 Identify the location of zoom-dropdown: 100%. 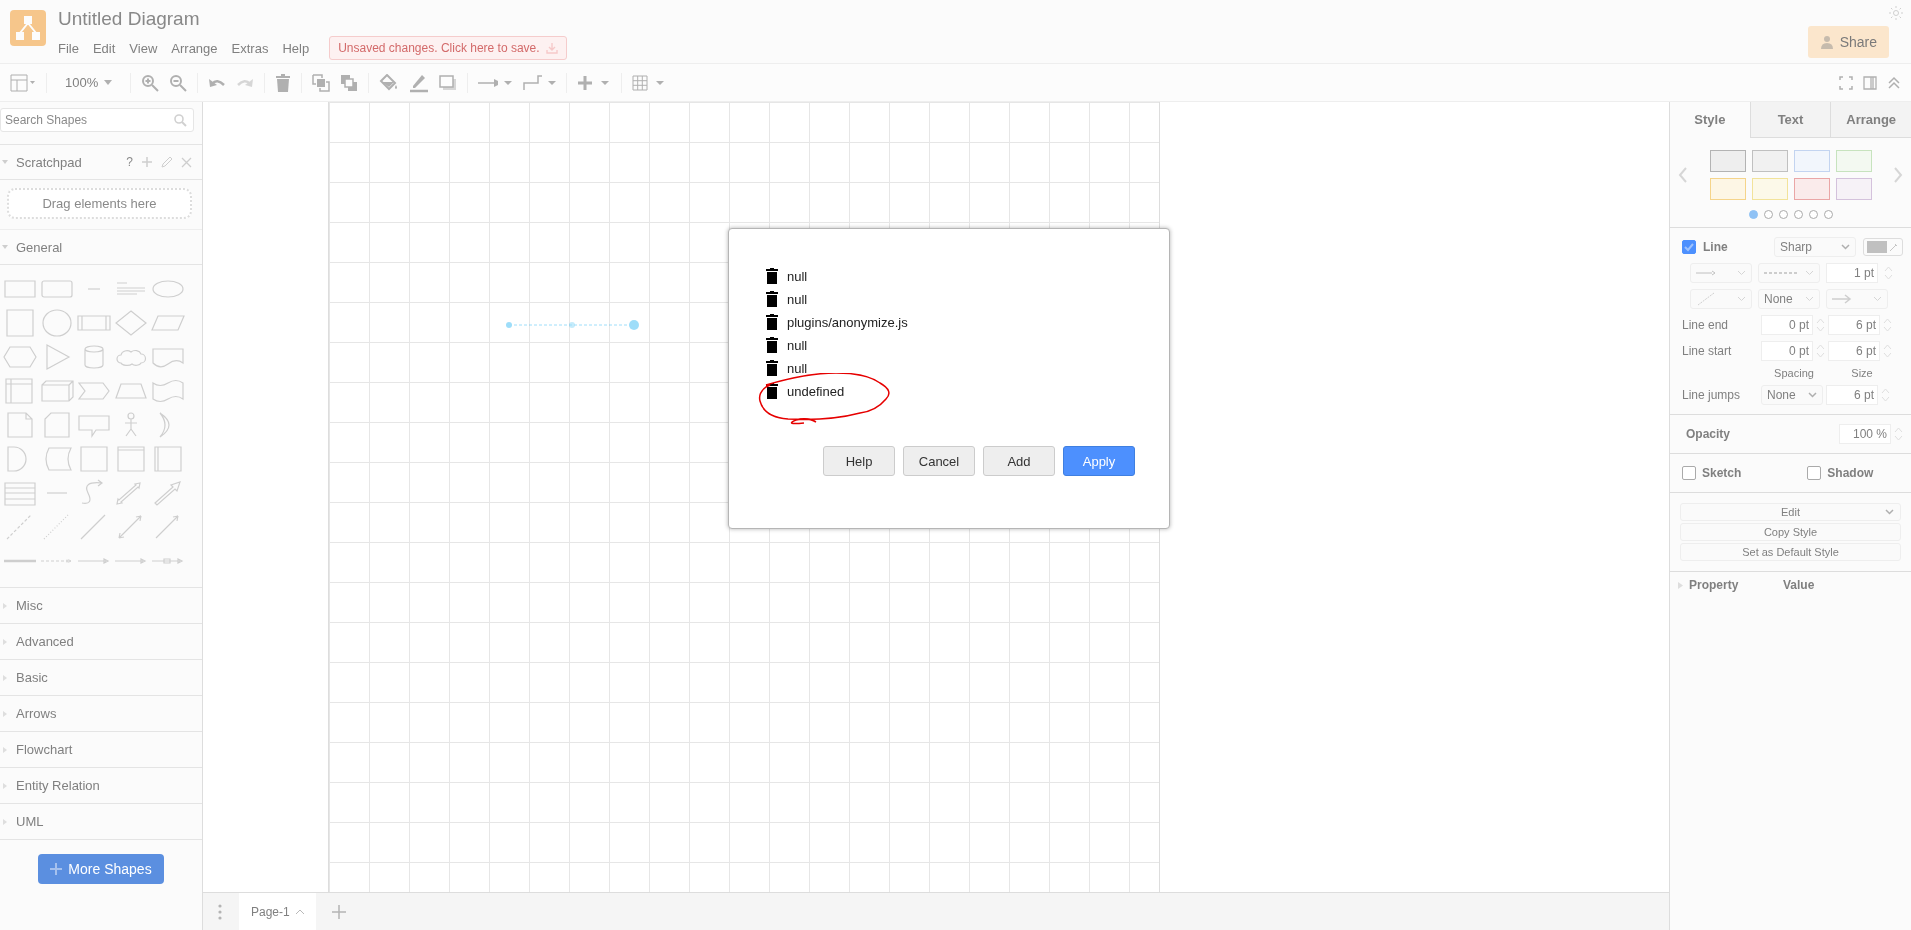
(89, 82).